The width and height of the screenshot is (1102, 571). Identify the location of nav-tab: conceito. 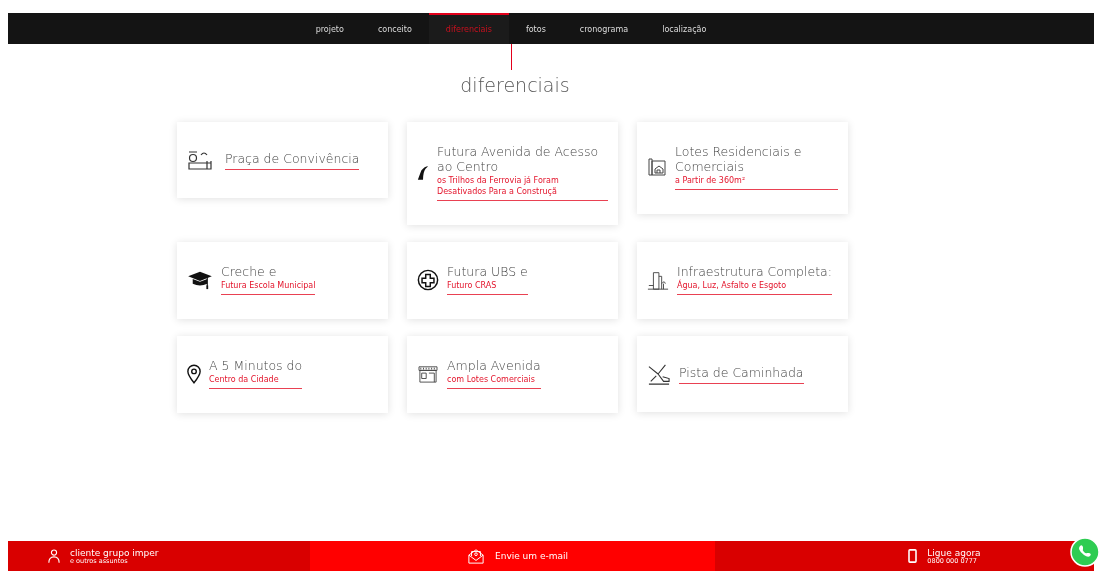
(394, 28).